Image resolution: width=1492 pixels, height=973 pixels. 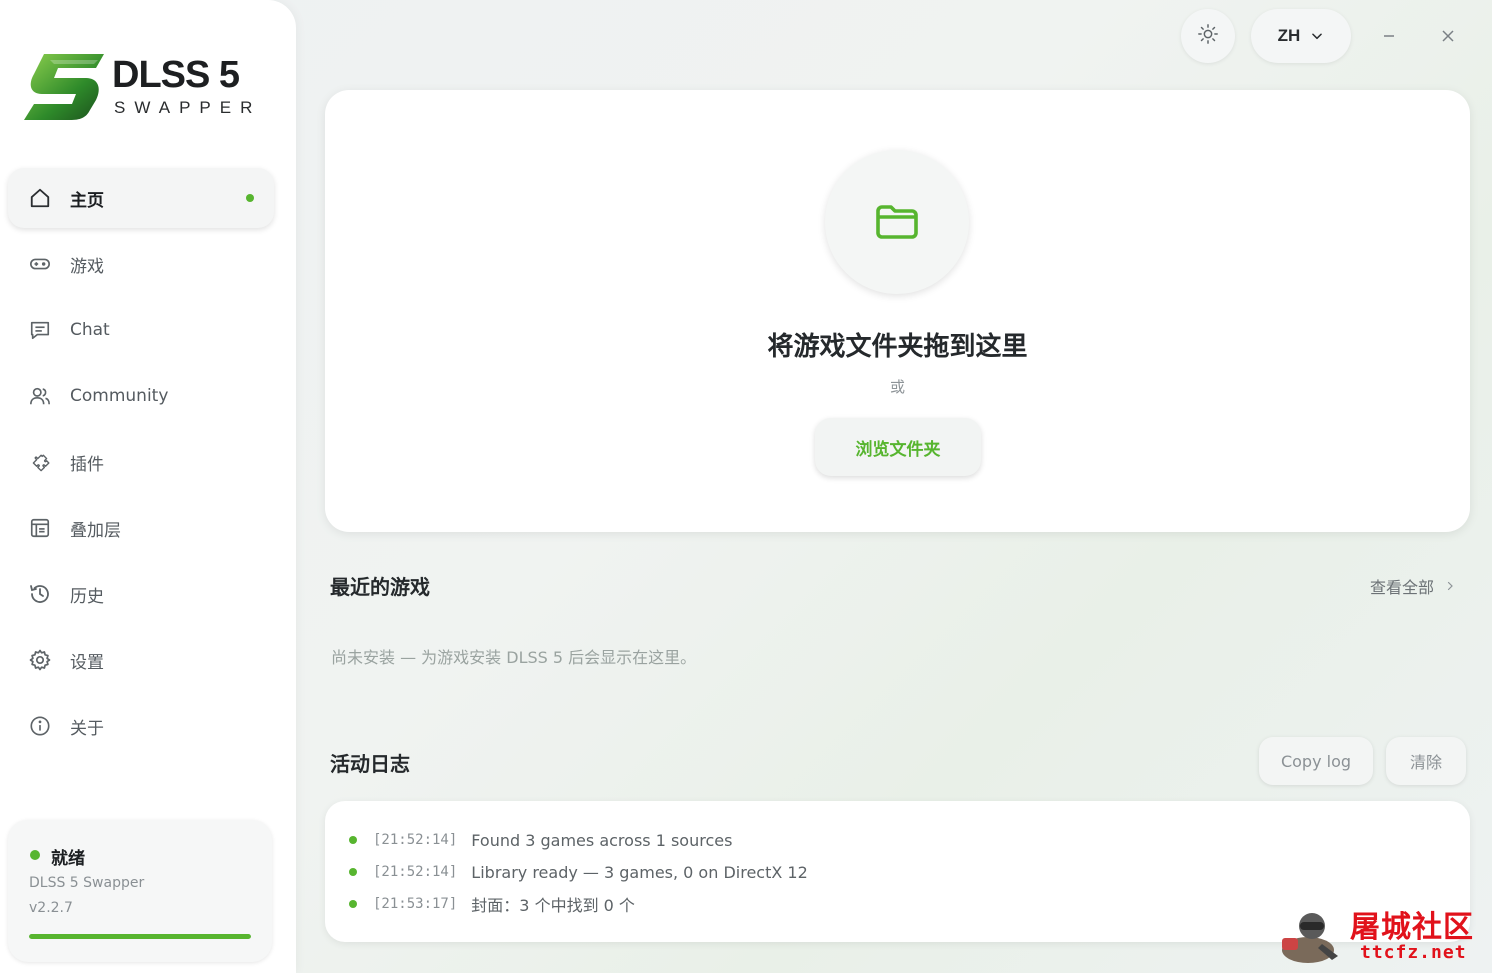 I want to click on close-button, so click(x=1448, y=36).